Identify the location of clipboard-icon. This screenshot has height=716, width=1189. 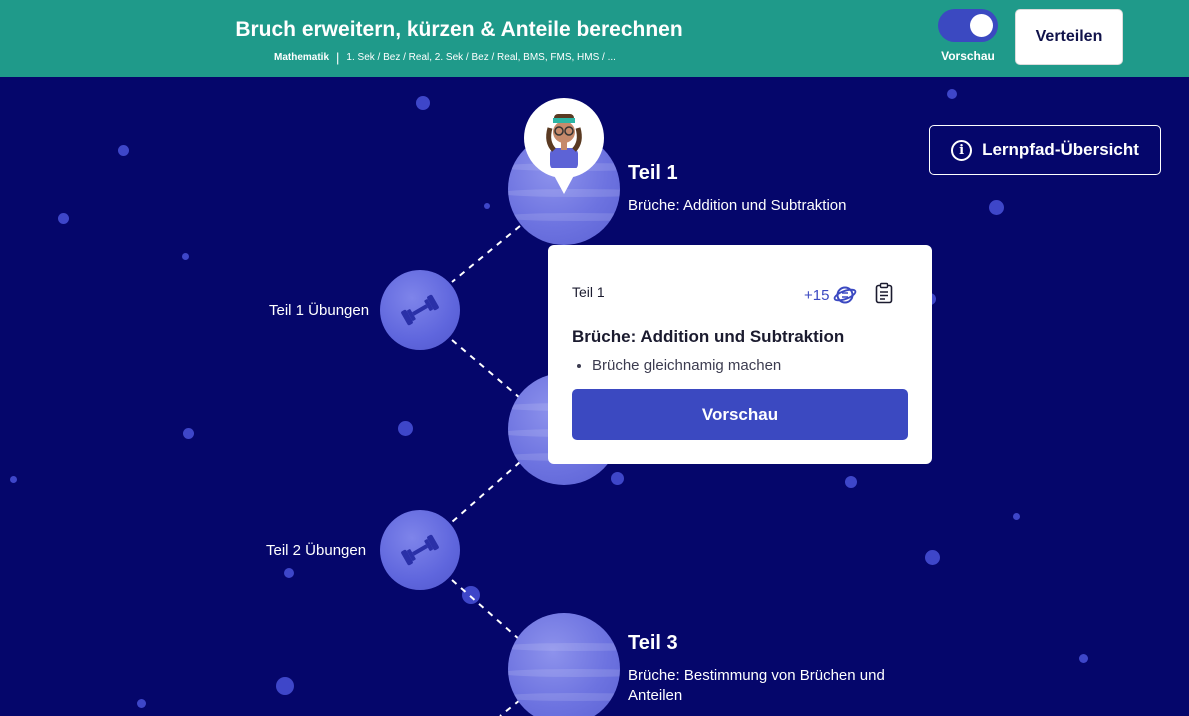
(884, 293).